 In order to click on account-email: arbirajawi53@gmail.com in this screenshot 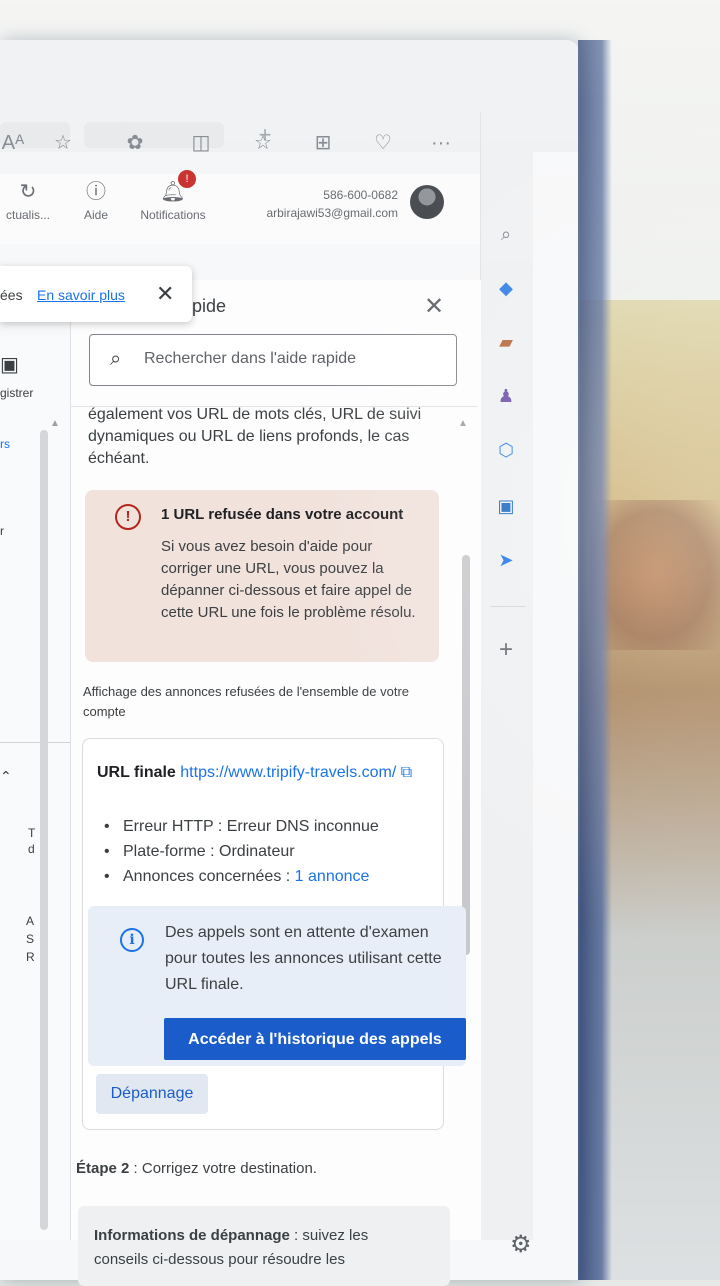, I will do `click(332, 213)`.